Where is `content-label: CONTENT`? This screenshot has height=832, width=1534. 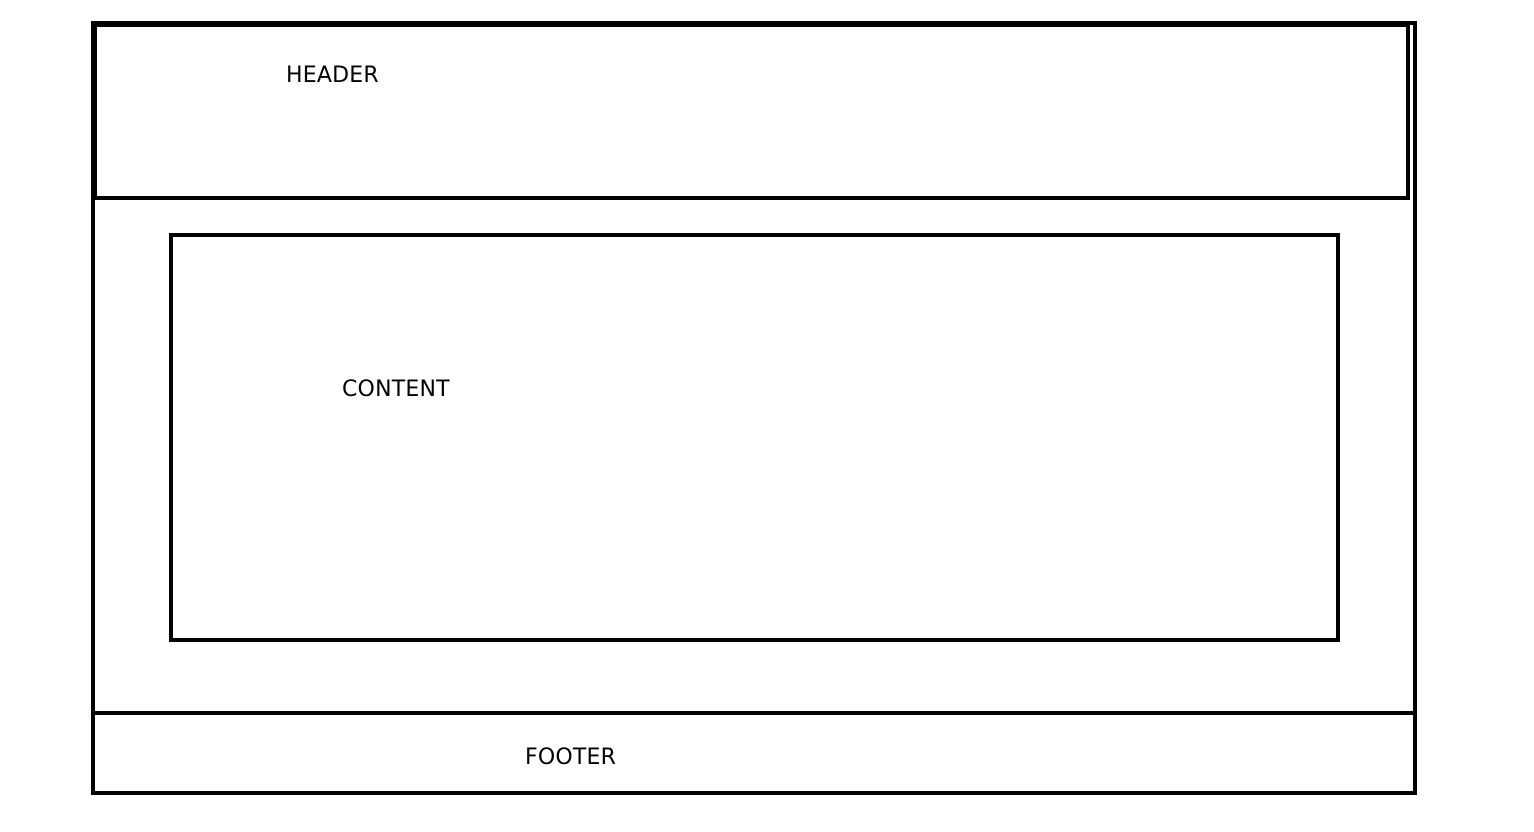 content-label: CONTENT is located at coordinates (396, 389).